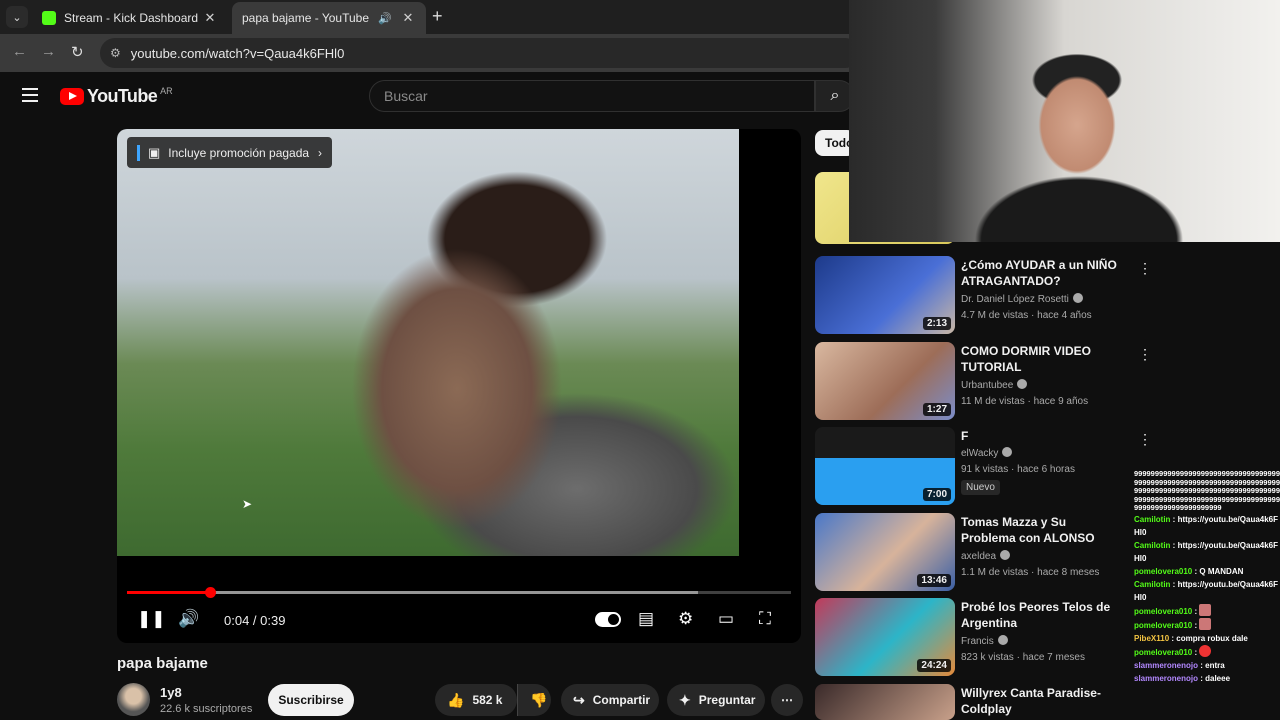 The image size is (1280, 720). Describe the element at coordinates (646, 619) in the screenshot. I see `subtitles-icon: ▤` at that location.